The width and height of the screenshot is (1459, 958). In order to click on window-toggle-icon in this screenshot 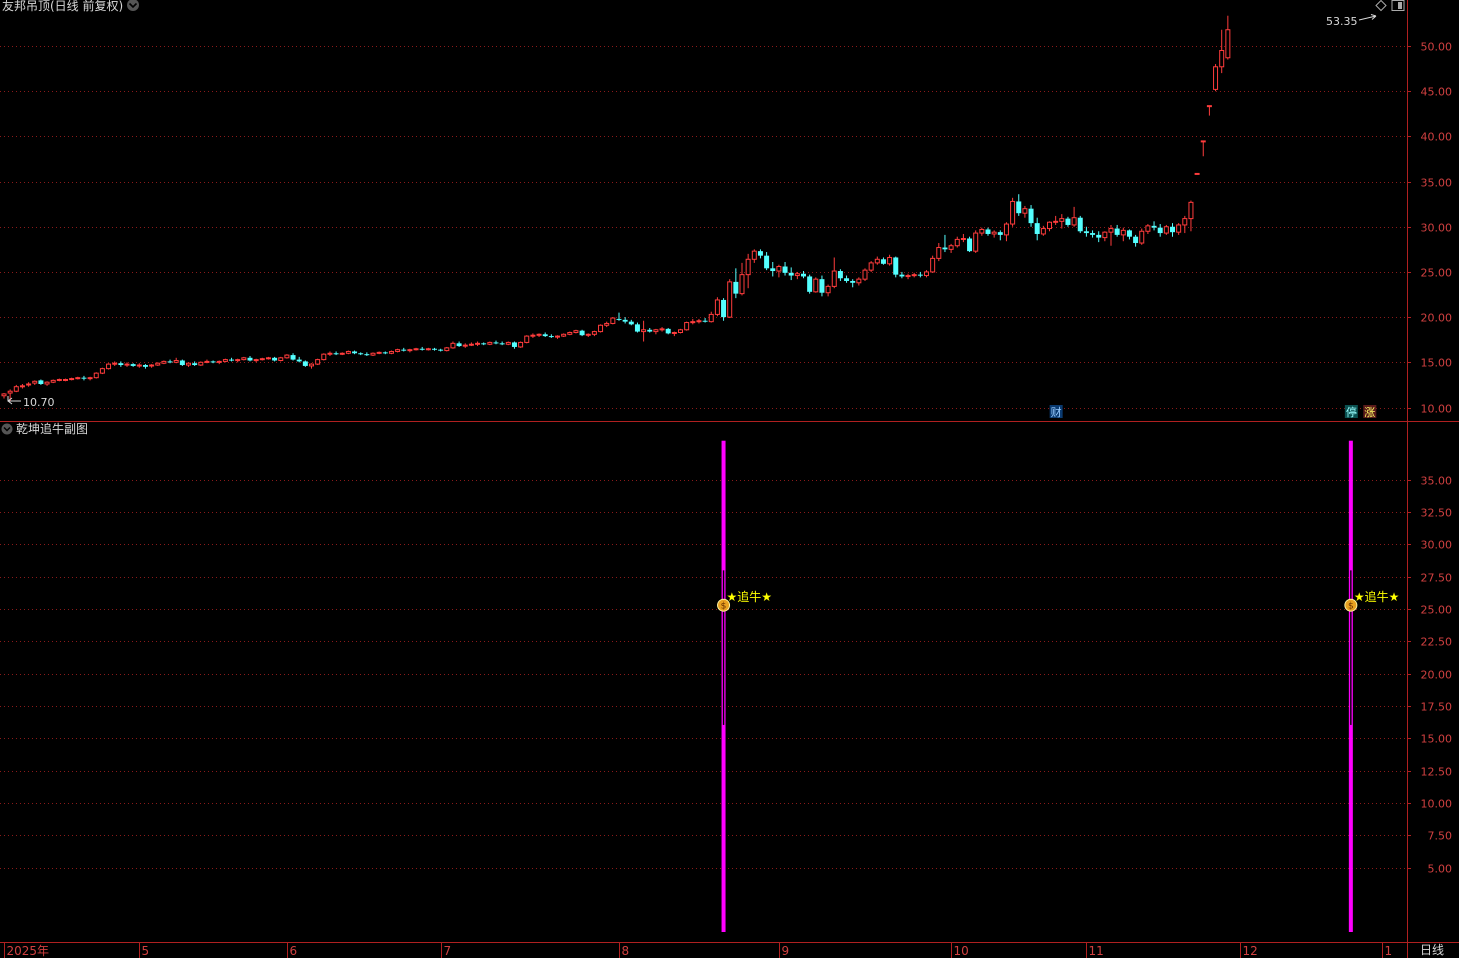, I will do `click(1398, 5)`.